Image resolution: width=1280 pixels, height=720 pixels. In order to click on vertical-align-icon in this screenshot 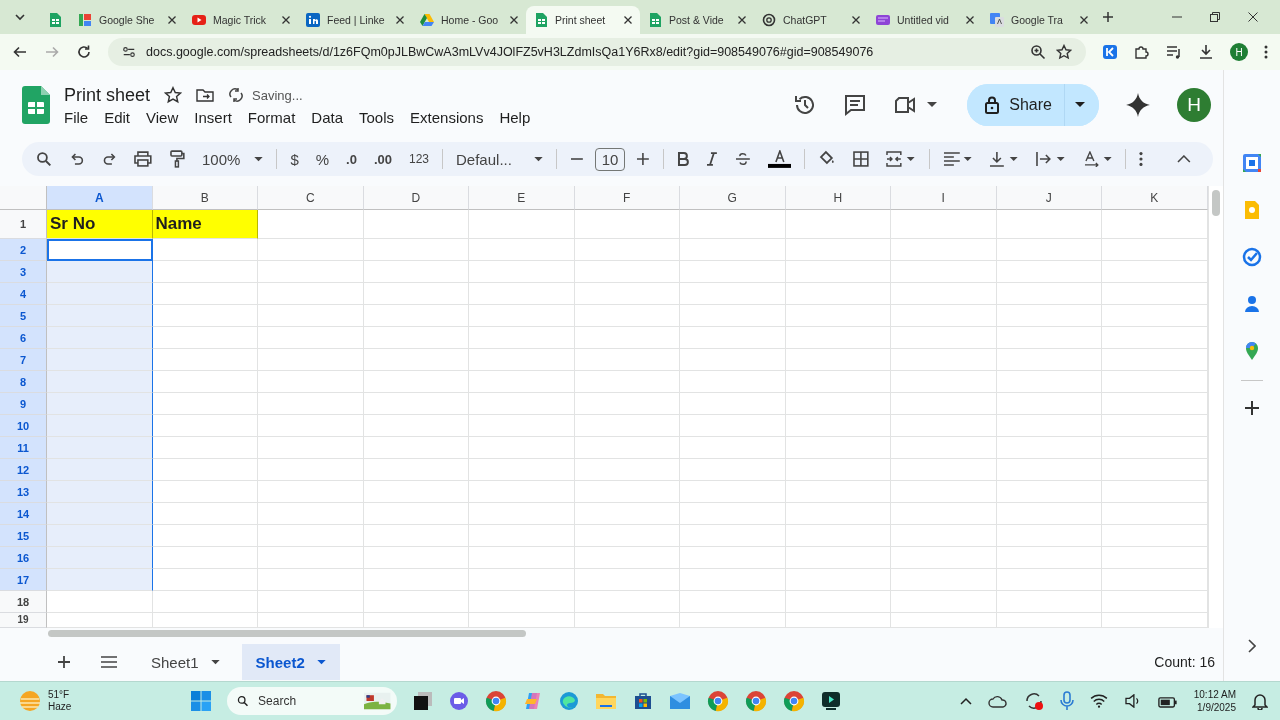, I will do `click(1004, 159)`.